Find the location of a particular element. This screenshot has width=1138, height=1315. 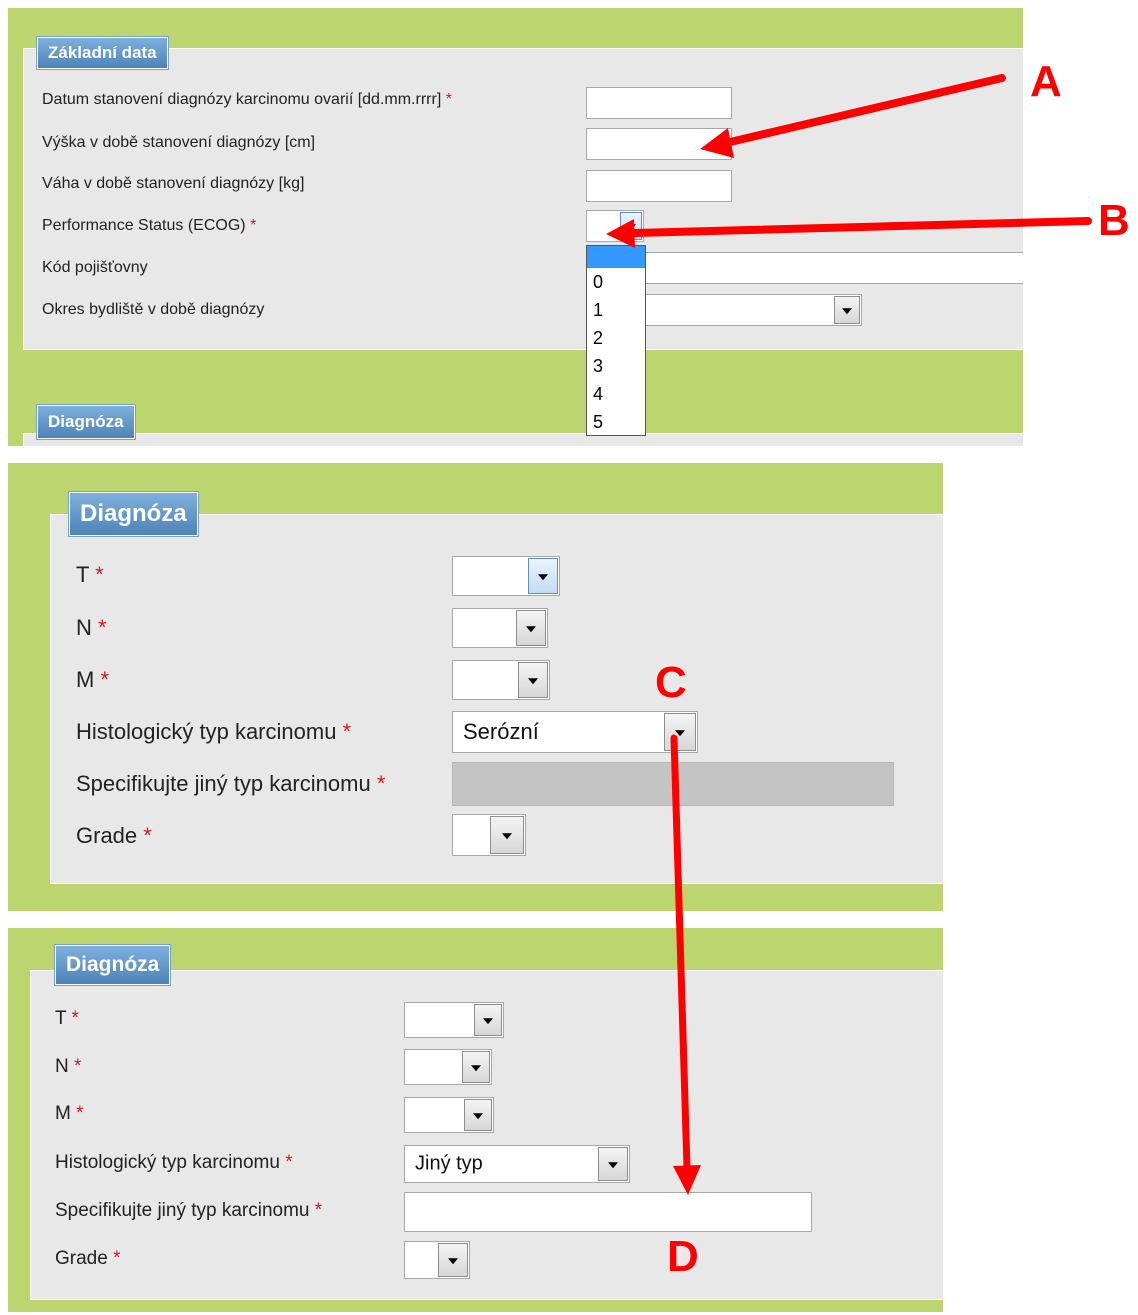

ecog-label: Performance Status (ECOG) * is located at coordinates (149, 225).